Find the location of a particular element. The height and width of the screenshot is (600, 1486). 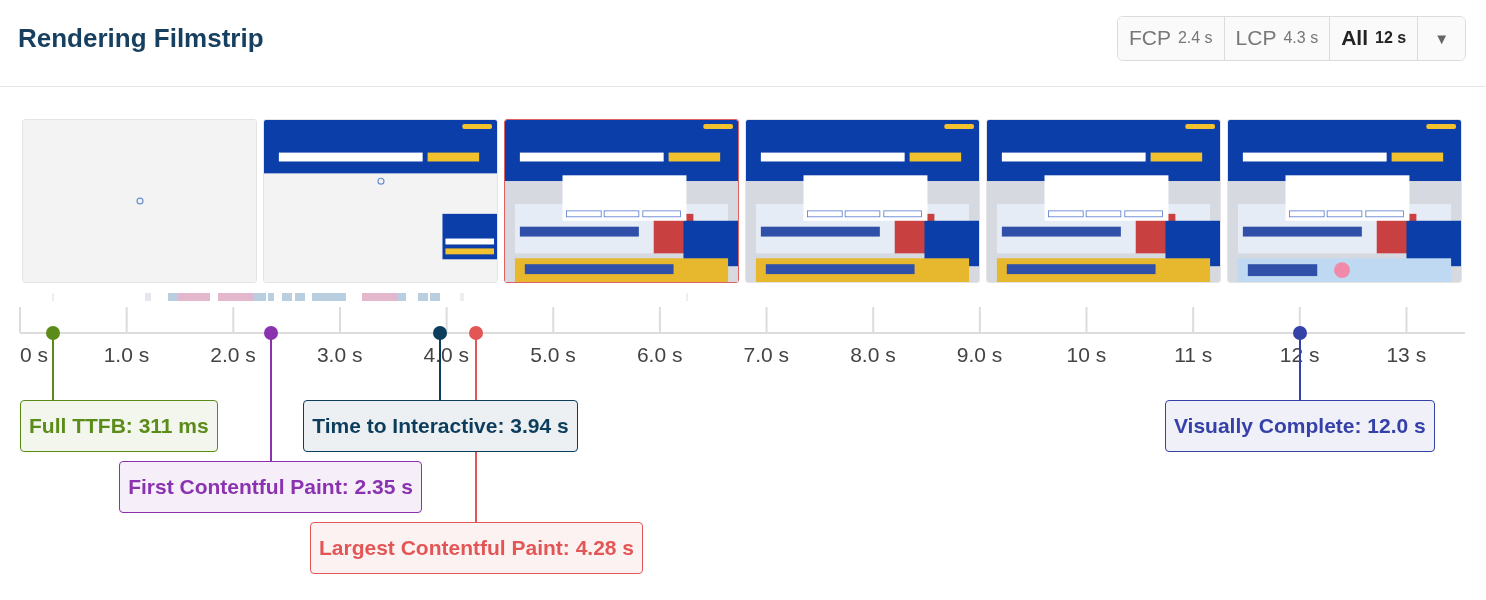

tick-label: 1.0 s is located at coordinates (126, 355).